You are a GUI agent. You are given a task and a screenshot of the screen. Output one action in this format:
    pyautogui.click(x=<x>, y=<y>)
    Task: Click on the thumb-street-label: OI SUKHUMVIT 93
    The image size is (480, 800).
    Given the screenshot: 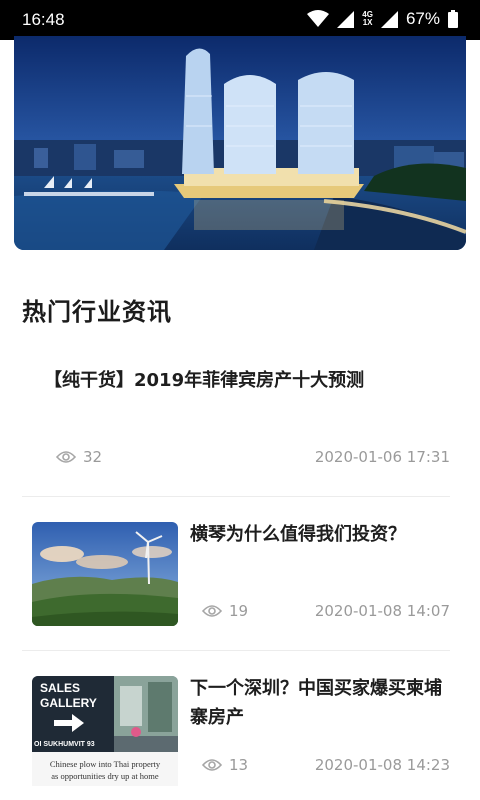 What is the action you would take?
    pyautogui.click(x=64, y=744)
    